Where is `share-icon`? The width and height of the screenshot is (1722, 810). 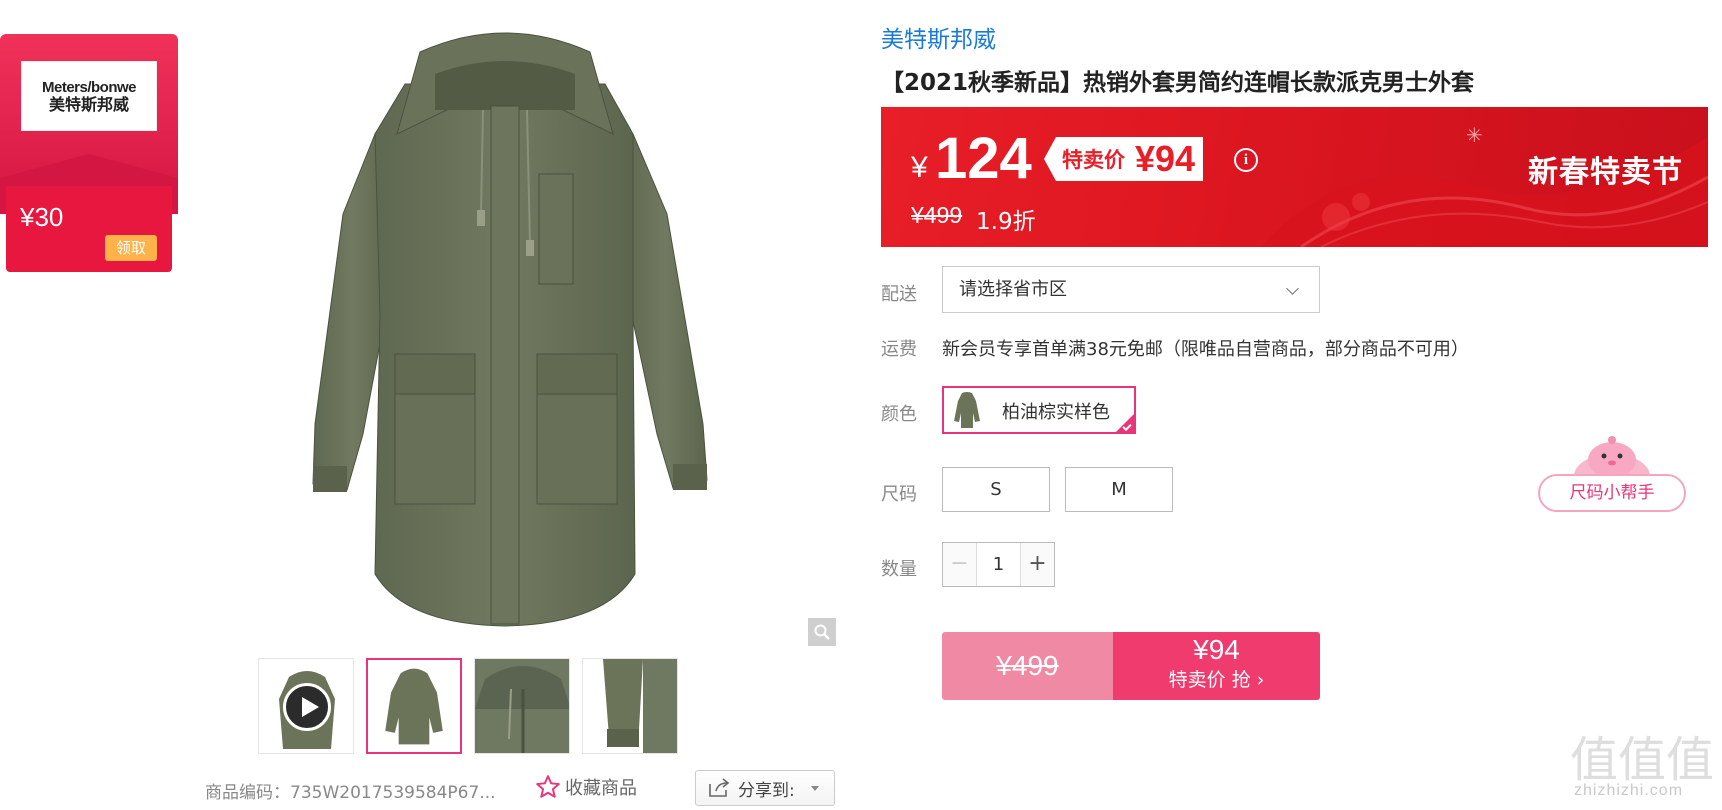 share-icon is located at coordinates (719, 787).